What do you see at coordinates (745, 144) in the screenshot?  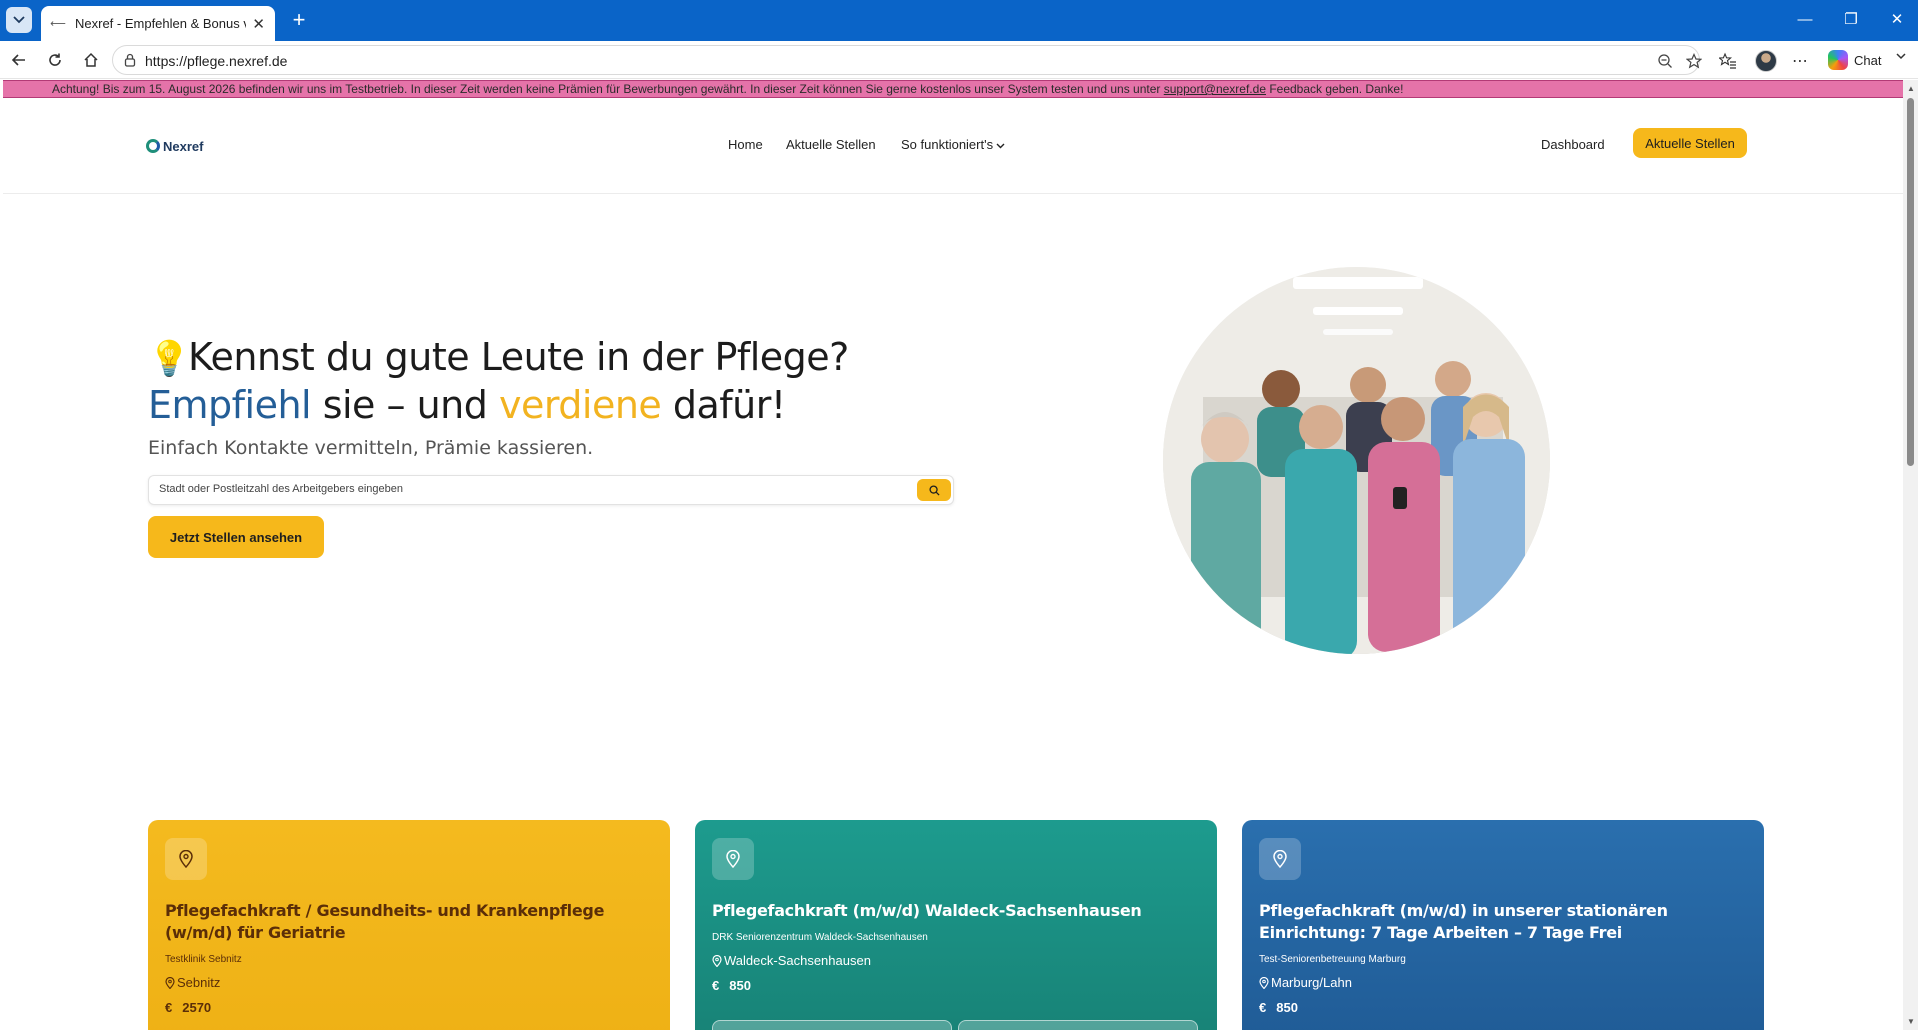 I see `nav-home: Home` at bounding box center [745, 144].